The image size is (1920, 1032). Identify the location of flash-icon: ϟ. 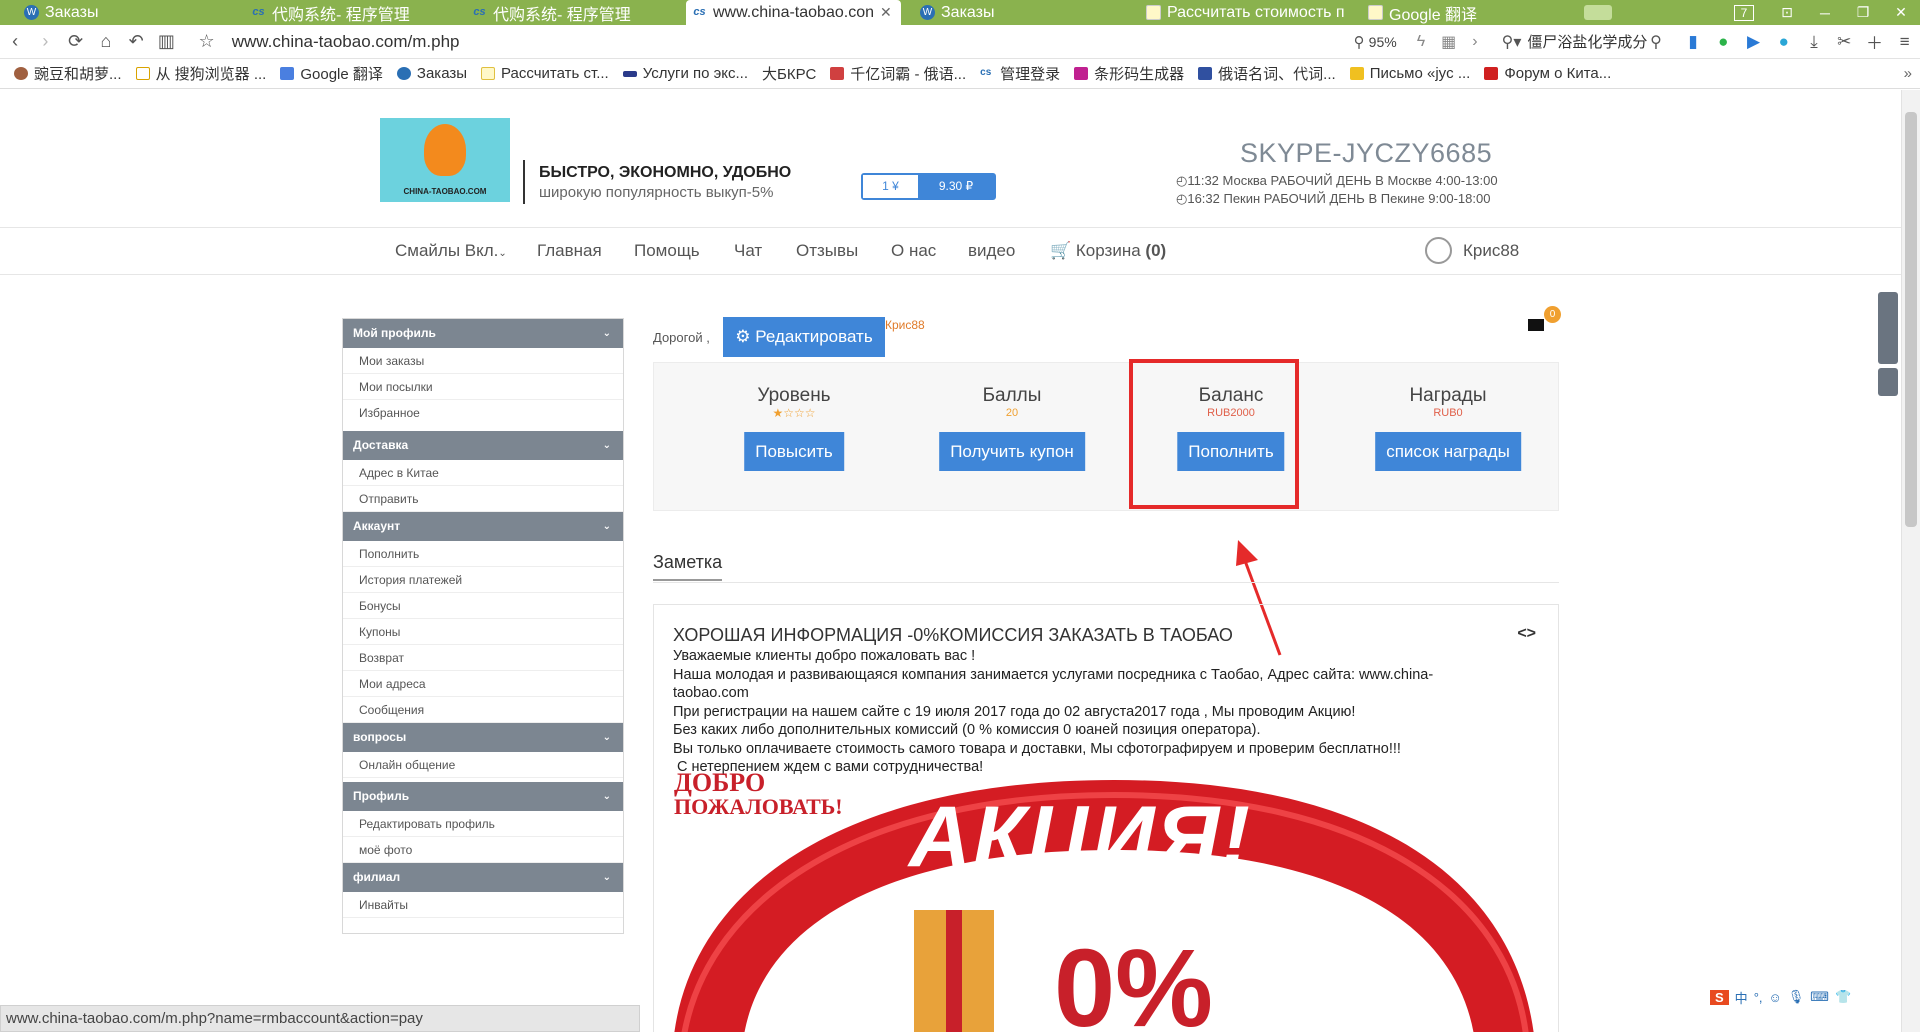
(1421, 42).